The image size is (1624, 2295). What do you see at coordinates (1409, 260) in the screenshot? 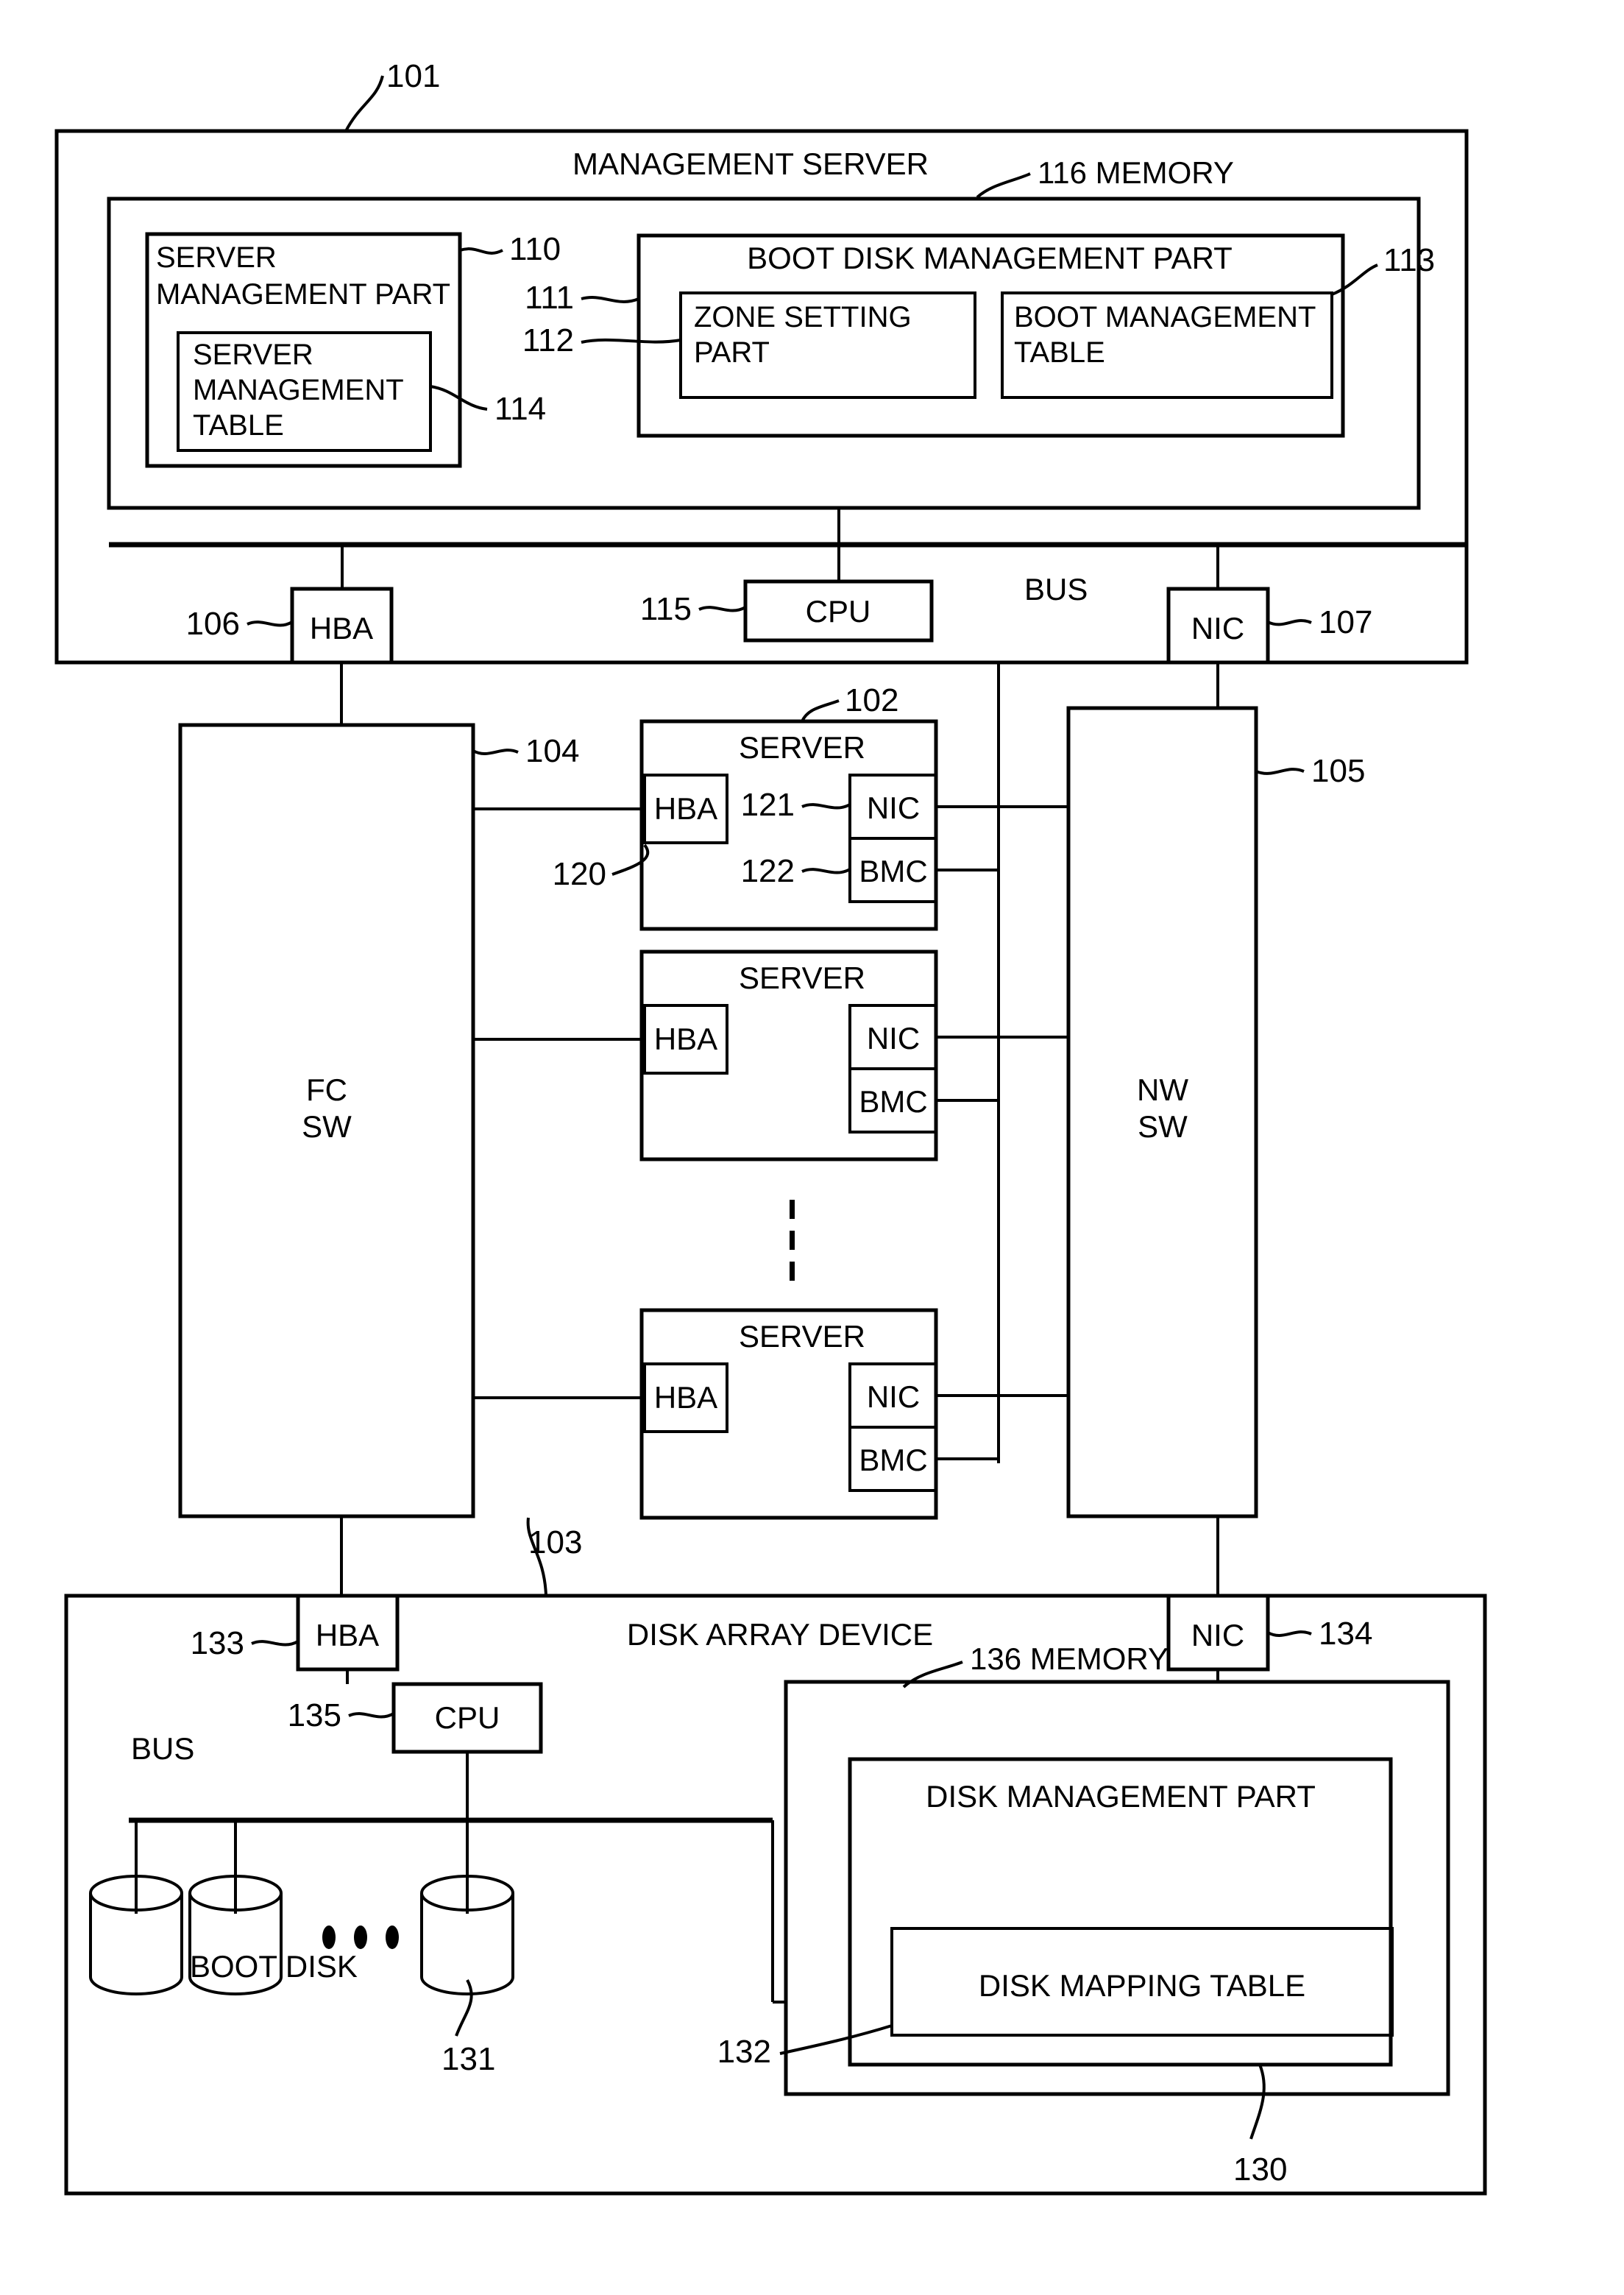
I see `ref-113-label: 113` at bounding box center [1409, 260].